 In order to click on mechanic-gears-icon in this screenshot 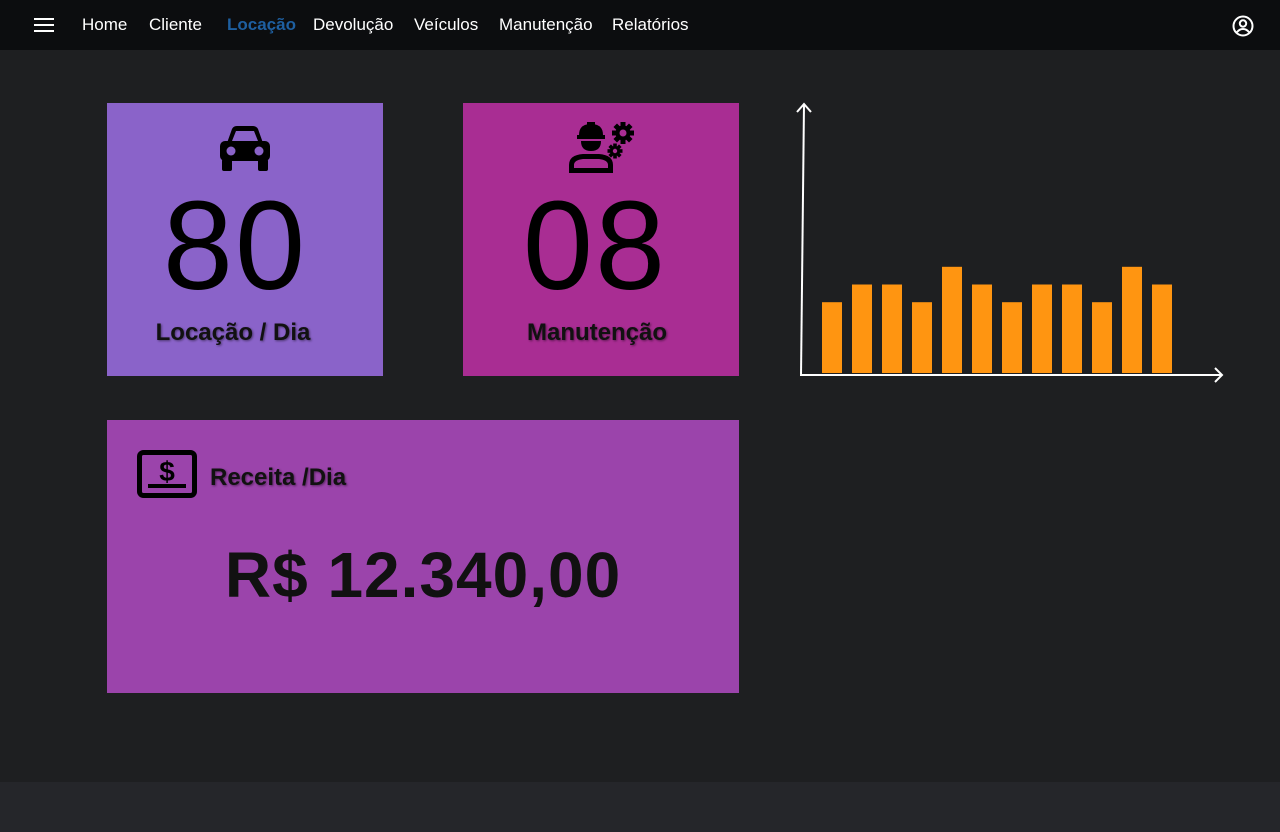, I will do `click(603, 147)`.